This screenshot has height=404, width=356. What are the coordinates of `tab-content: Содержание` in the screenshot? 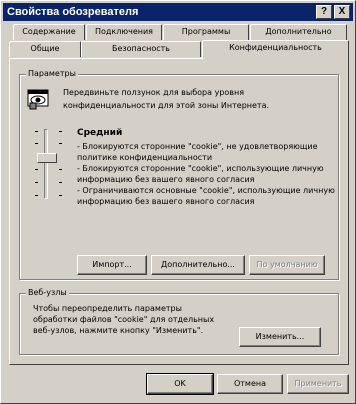 It's located at (49, 32).